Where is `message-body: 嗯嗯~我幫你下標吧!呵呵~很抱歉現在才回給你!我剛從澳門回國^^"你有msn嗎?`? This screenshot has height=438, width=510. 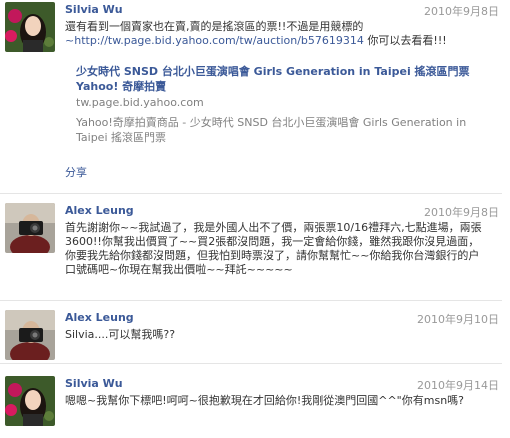 message-body: 嗯嗯~我幫你下標吧!呵呵~很抱歉現在才回給你!我剛從澳門回國^^"你有msn嗎? is located at coordinates (265, 400).